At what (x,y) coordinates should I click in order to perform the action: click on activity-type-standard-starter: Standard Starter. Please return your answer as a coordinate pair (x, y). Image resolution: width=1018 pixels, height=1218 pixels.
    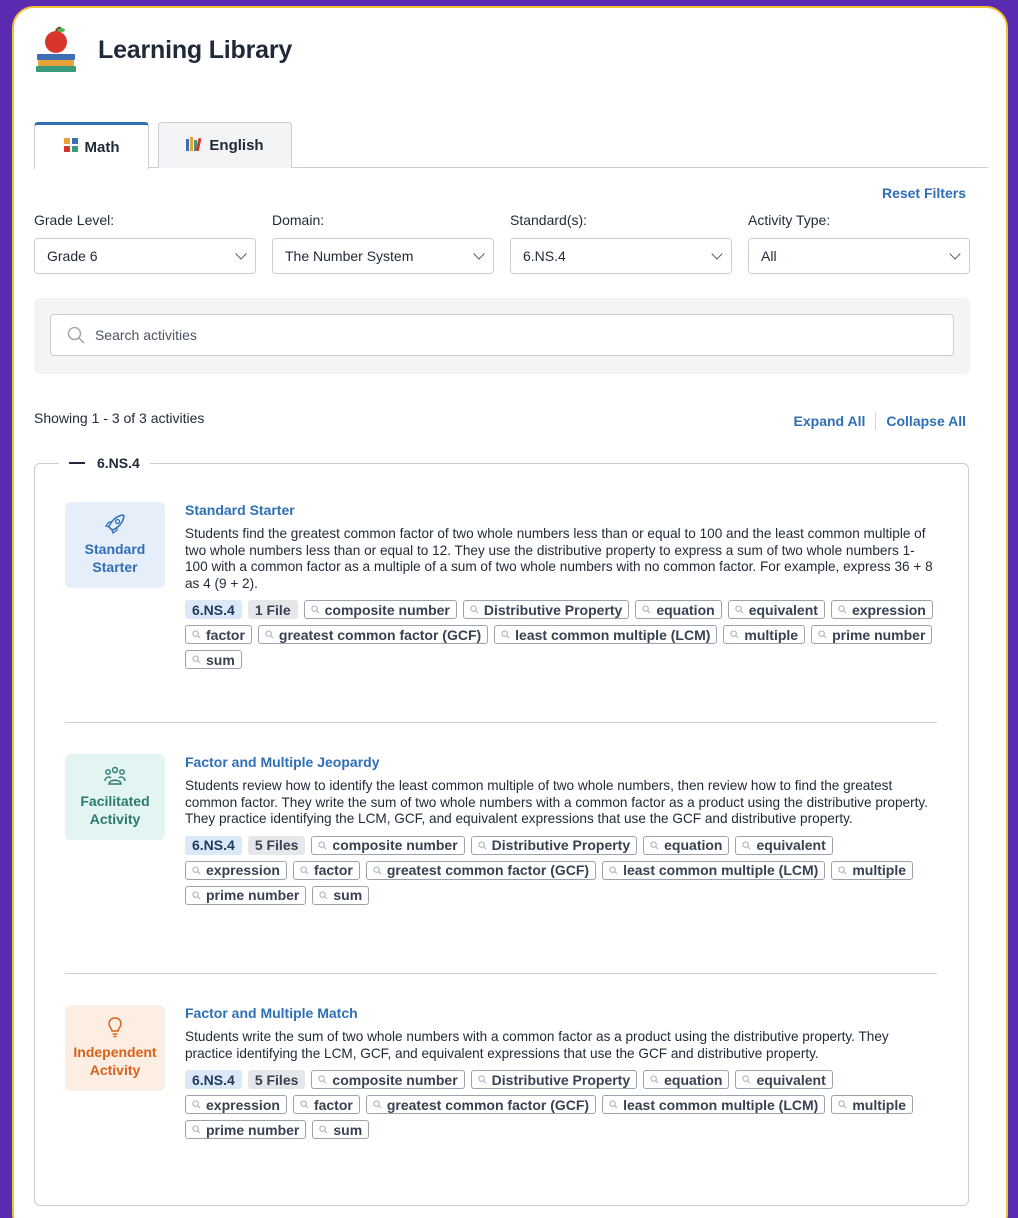
    Looking at the image, I should click on (115, 545).